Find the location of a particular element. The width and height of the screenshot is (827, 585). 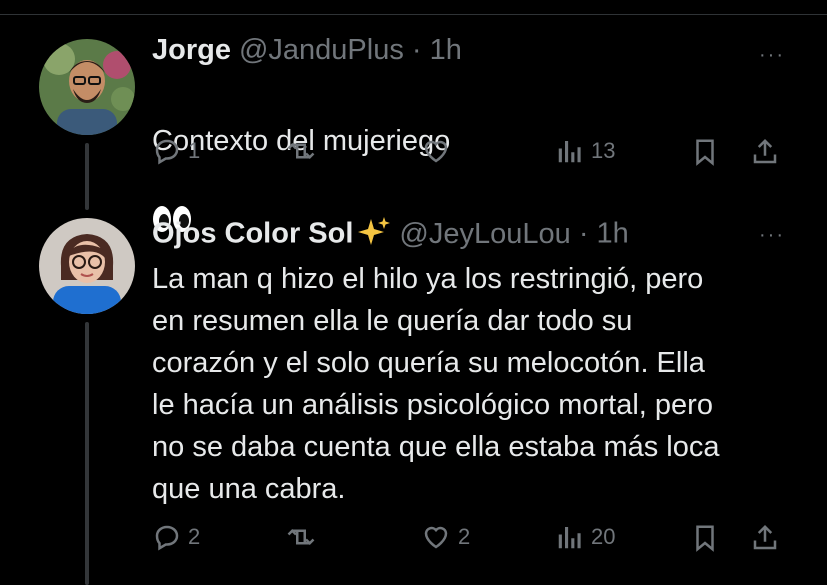

tweet-header: Ojos Color Sol @JeyLouLou · 1h is located at coordinates (390, 235).